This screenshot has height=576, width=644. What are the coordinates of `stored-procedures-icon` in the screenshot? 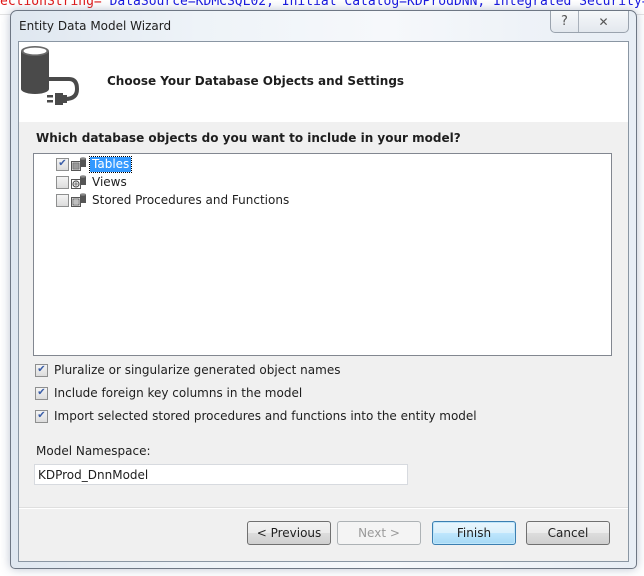 It's located at (78, 200).